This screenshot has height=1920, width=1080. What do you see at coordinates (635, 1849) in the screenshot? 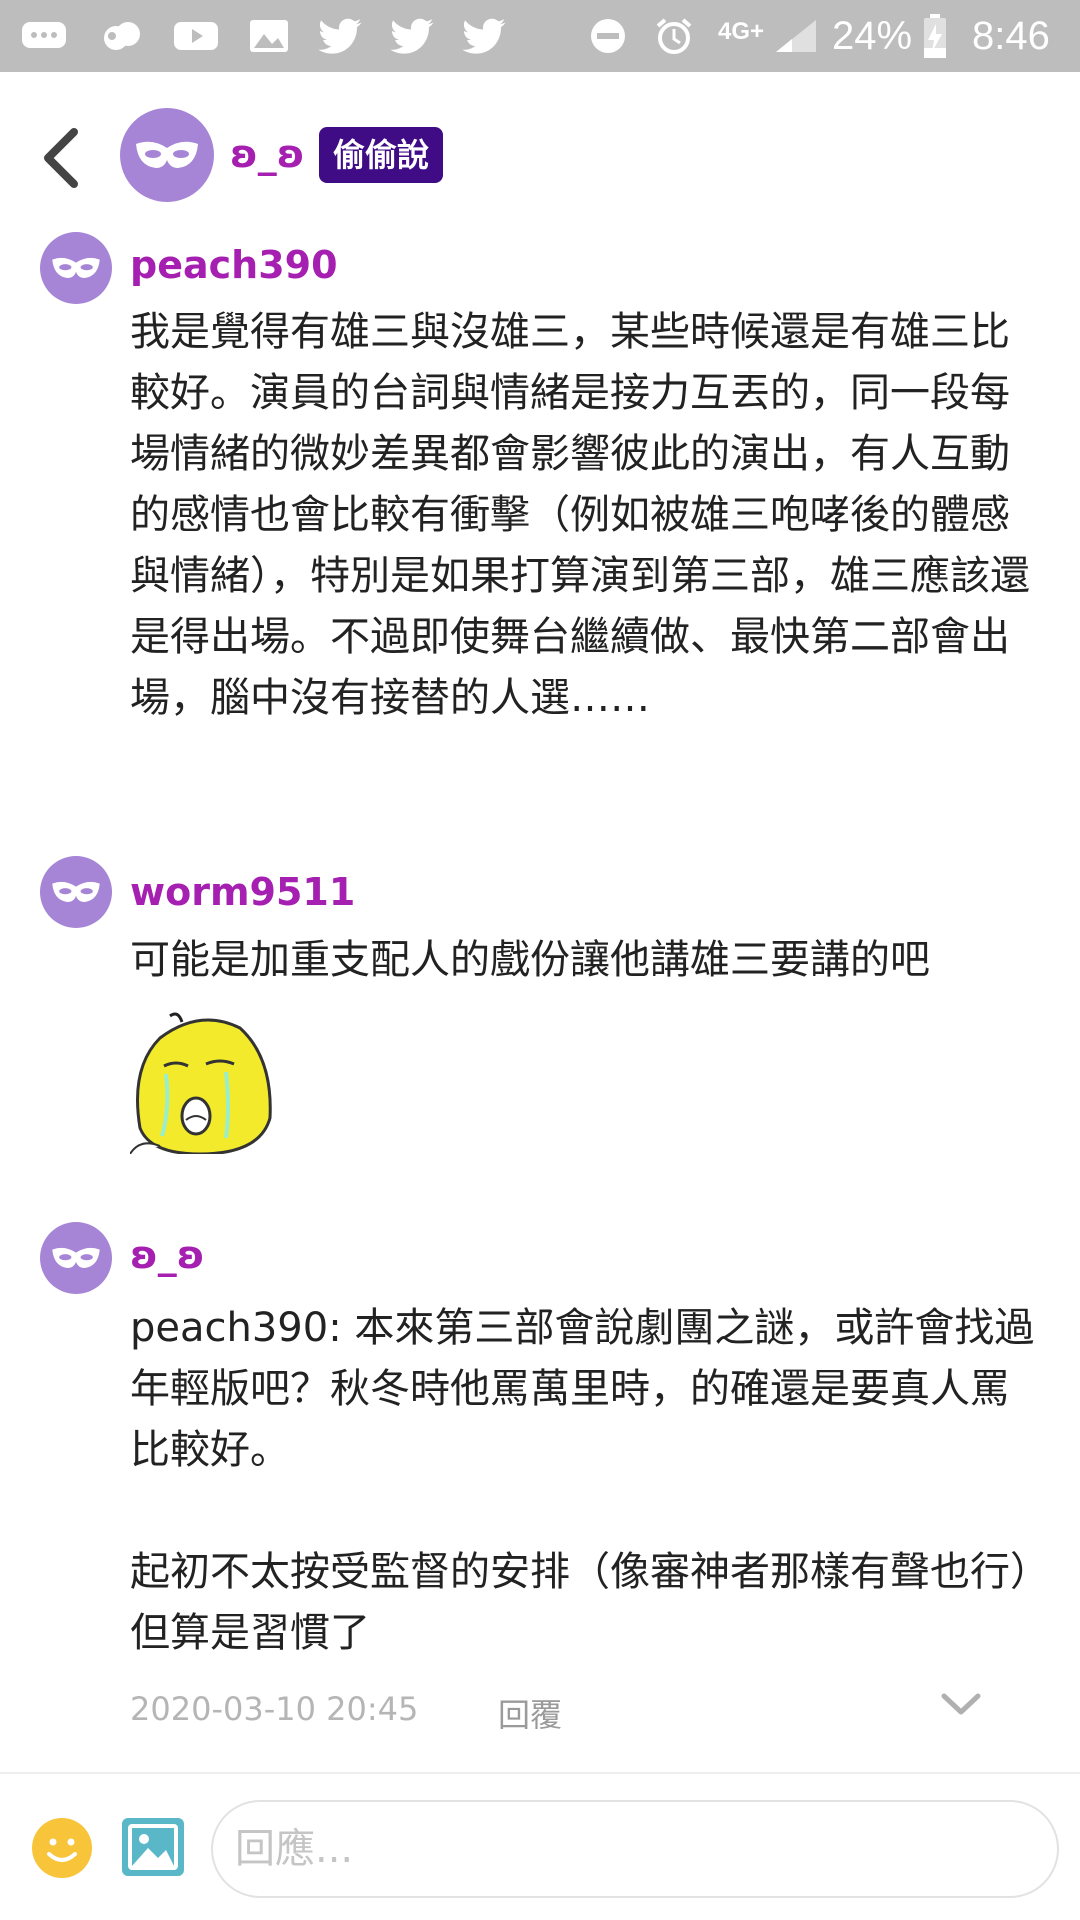
I see `reply-input` at bounding box center [635, 1849].